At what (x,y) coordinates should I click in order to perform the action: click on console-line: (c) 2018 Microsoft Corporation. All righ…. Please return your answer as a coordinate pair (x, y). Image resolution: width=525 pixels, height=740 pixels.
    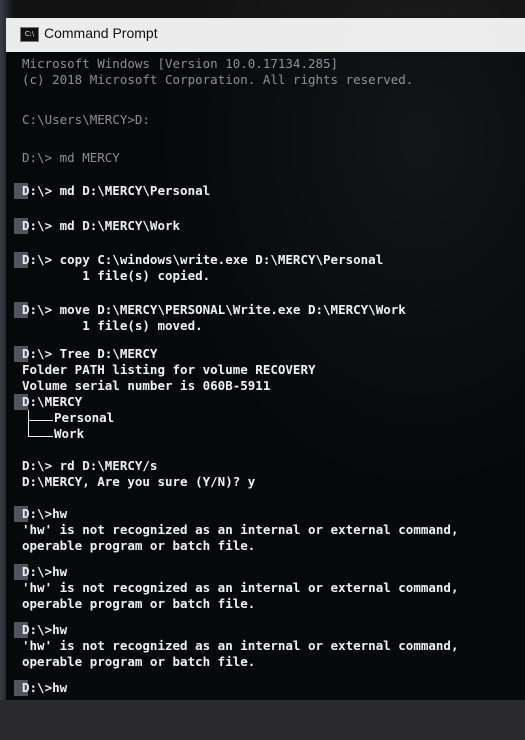
    Looking at the image, I should click on (218, 79).